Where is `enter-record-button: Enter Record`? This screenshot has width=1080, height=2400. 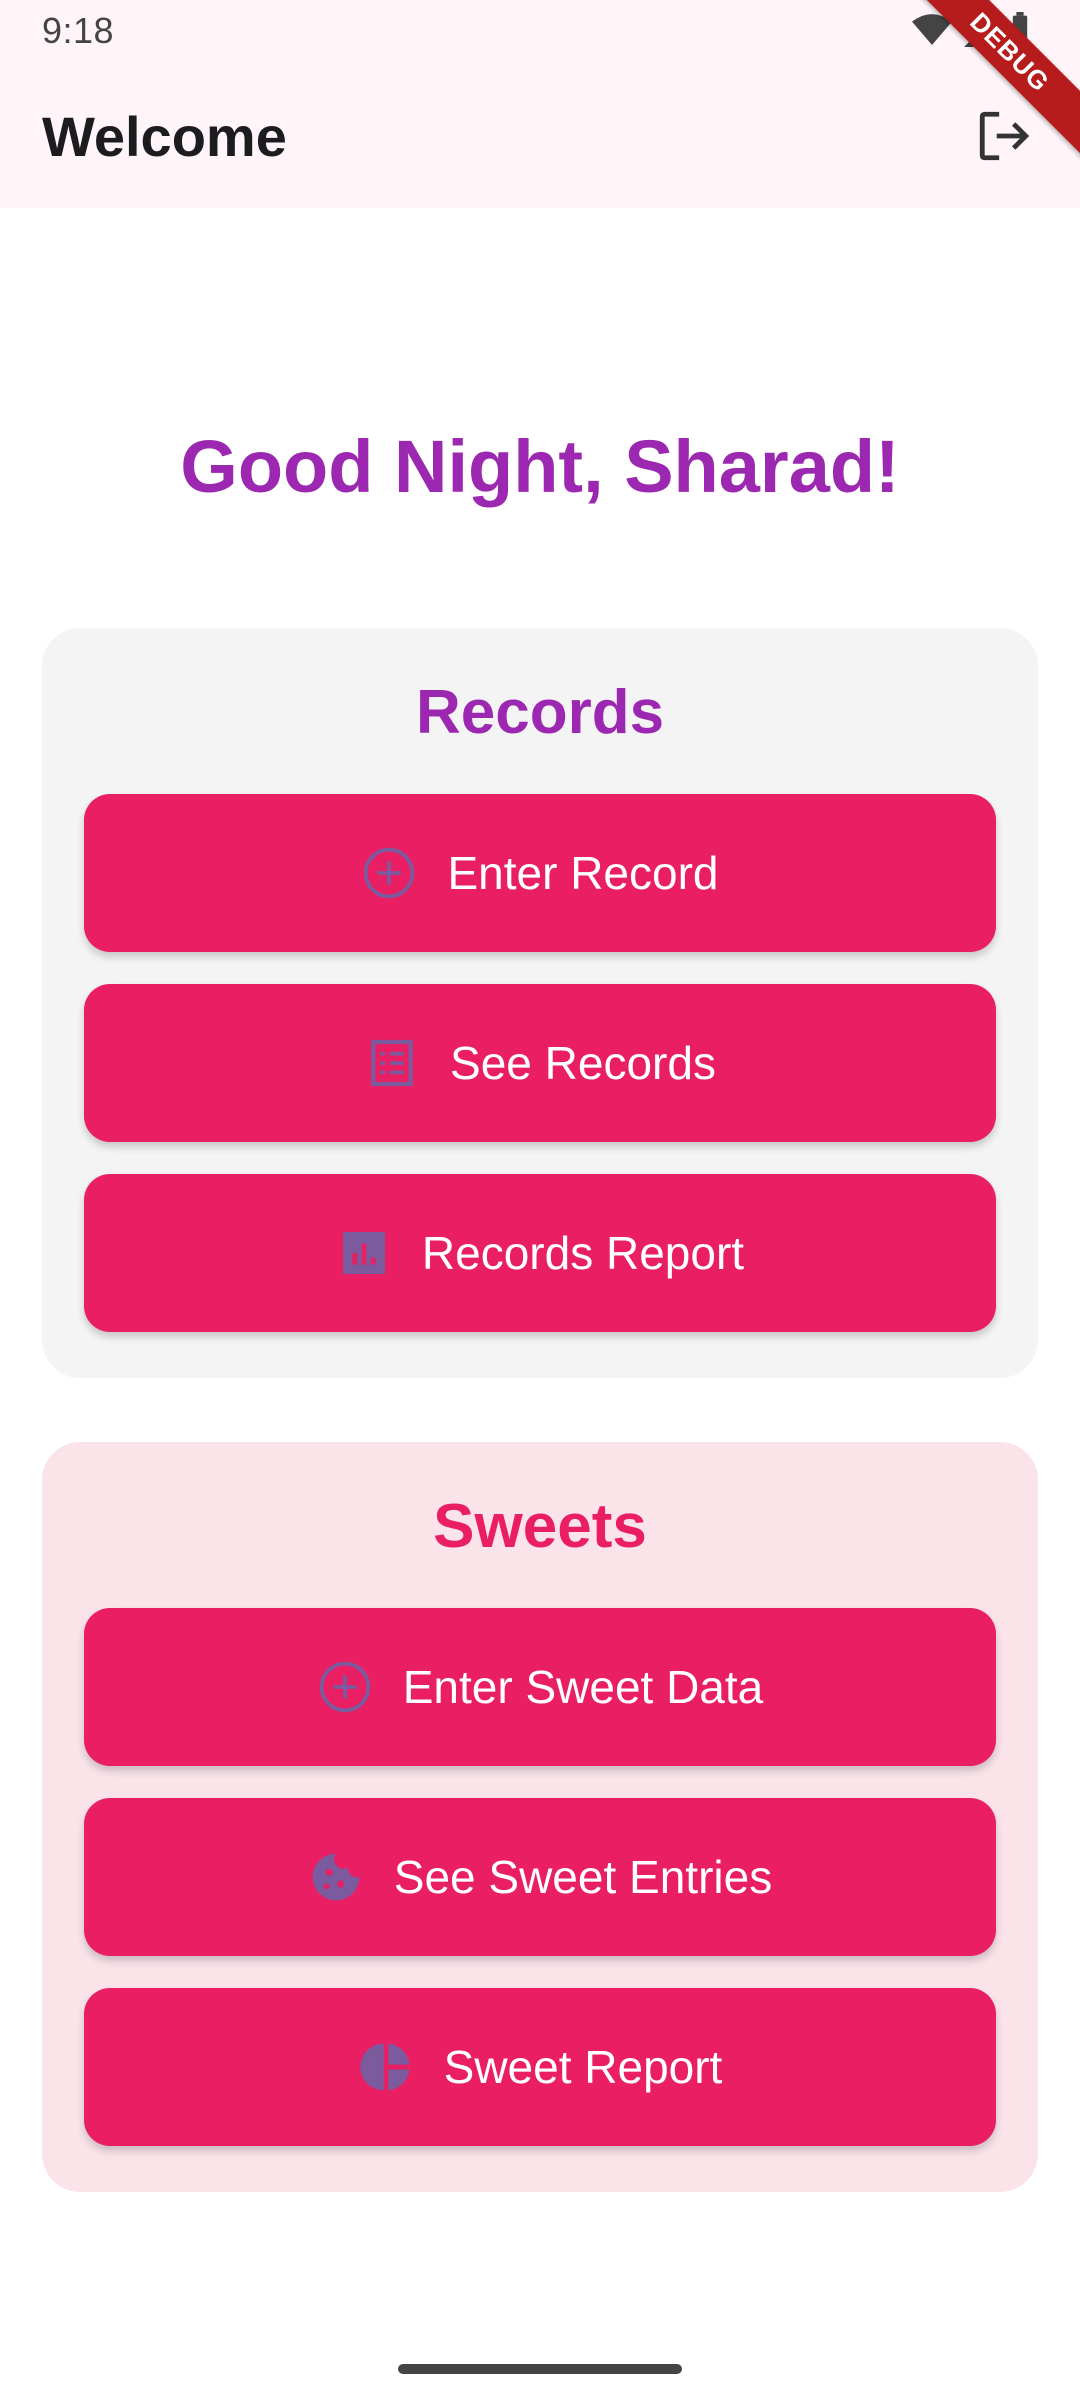
enter-record-button: Enter Record is located at coordinates (540, 873).